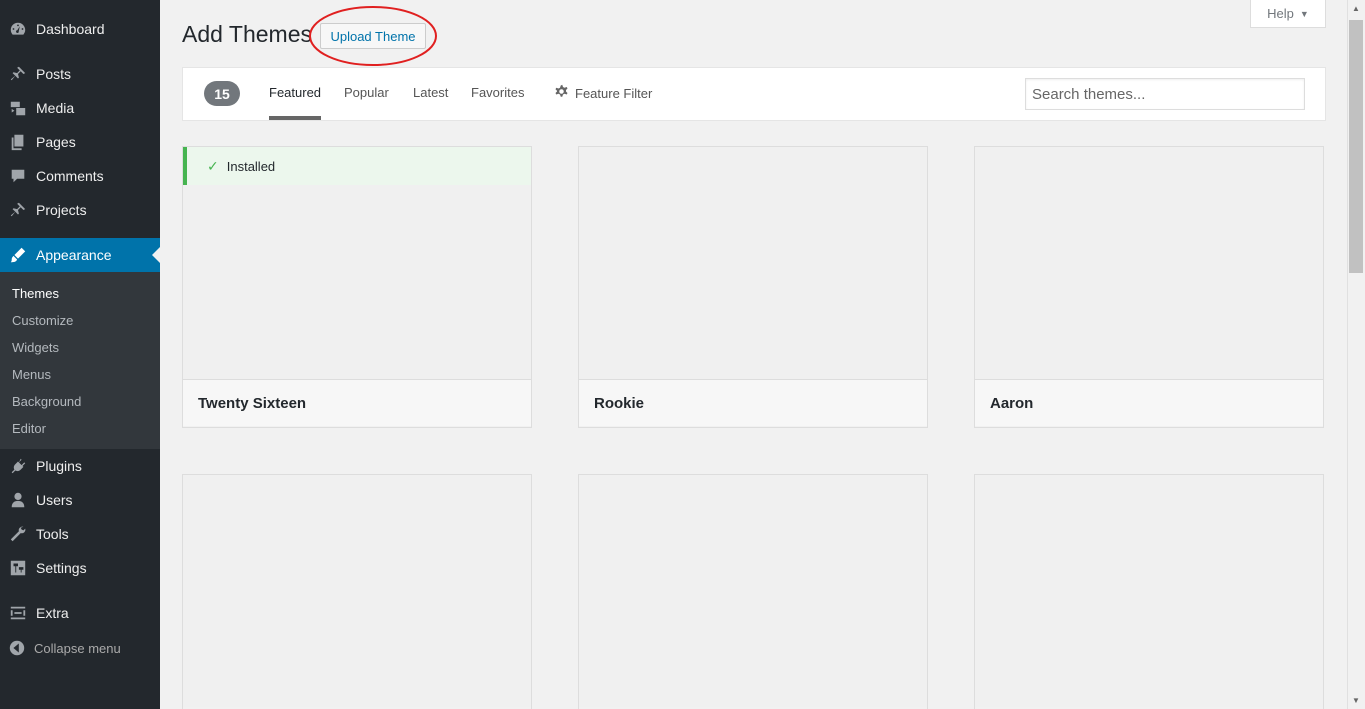 Image resolution: width=1365 pixels, height=709 pixels. Describe the element at coordinates (295, 92) in the screenshot. I see `tab-featured: Featured` at that location.